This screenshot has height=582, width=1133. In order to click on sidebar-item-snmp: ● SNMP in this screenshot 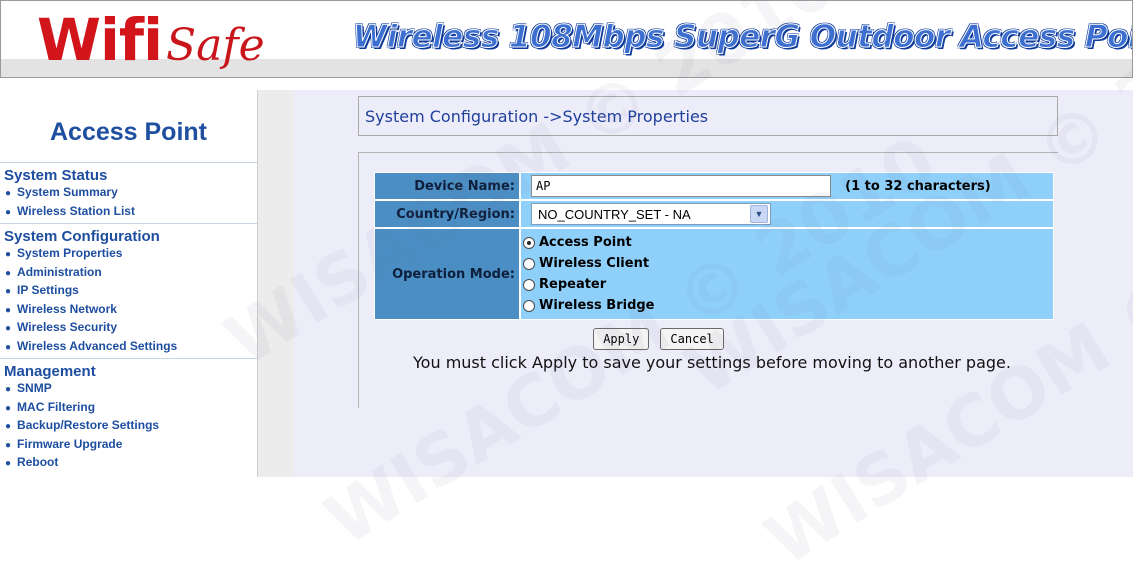, I will do `click(128, 389)`.